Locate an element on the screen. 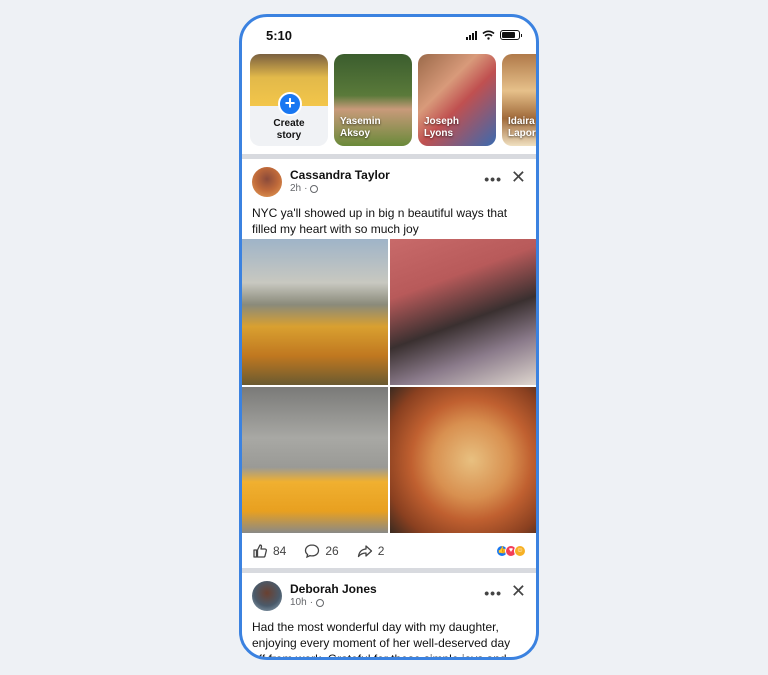  story-card: Idaira Laporte is located at coordinates (520, 100).